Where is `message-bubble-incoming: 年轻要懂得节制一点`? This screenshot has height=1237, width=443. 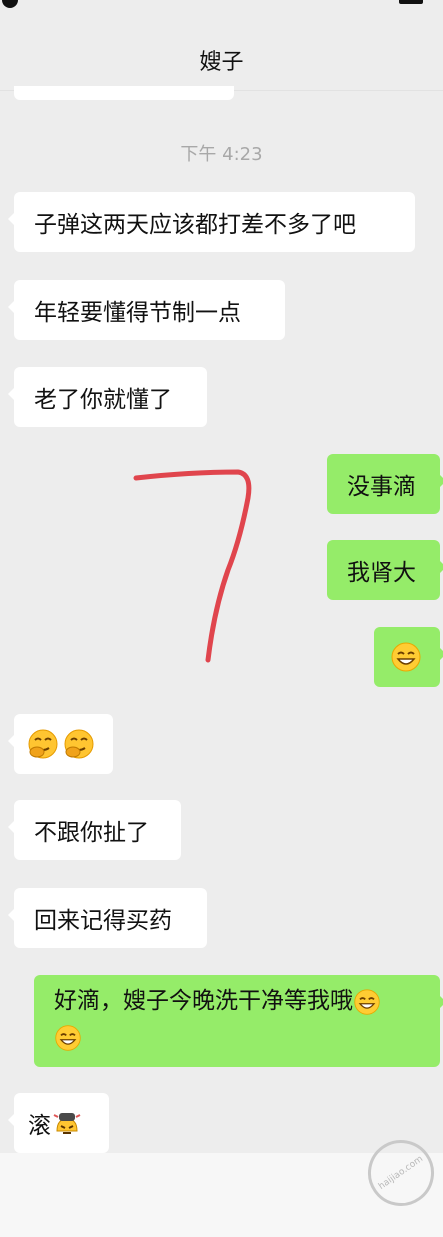
message-bubble-incoming: 年轻要懂得节制一点 is located at coordinates (146, 310).